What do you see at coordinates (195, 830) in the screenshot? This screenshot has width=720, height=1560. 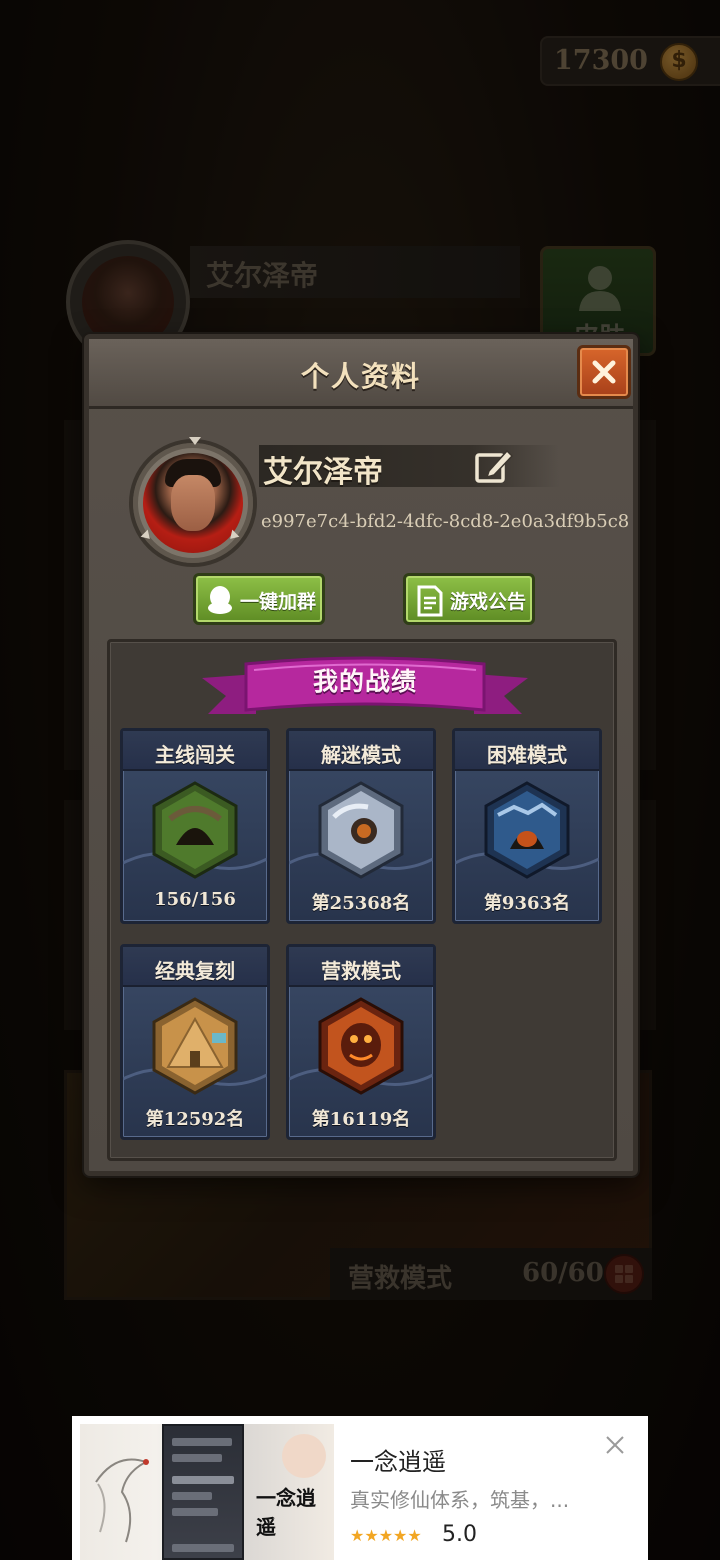 I see `cave-entrance-icon` at bounding box center [195, 830].